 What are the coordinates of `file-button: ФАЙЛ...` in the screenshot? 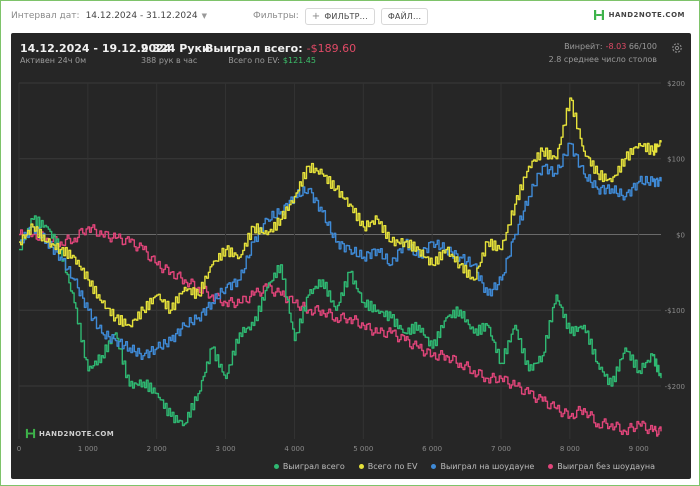 It's located at (404, 16).